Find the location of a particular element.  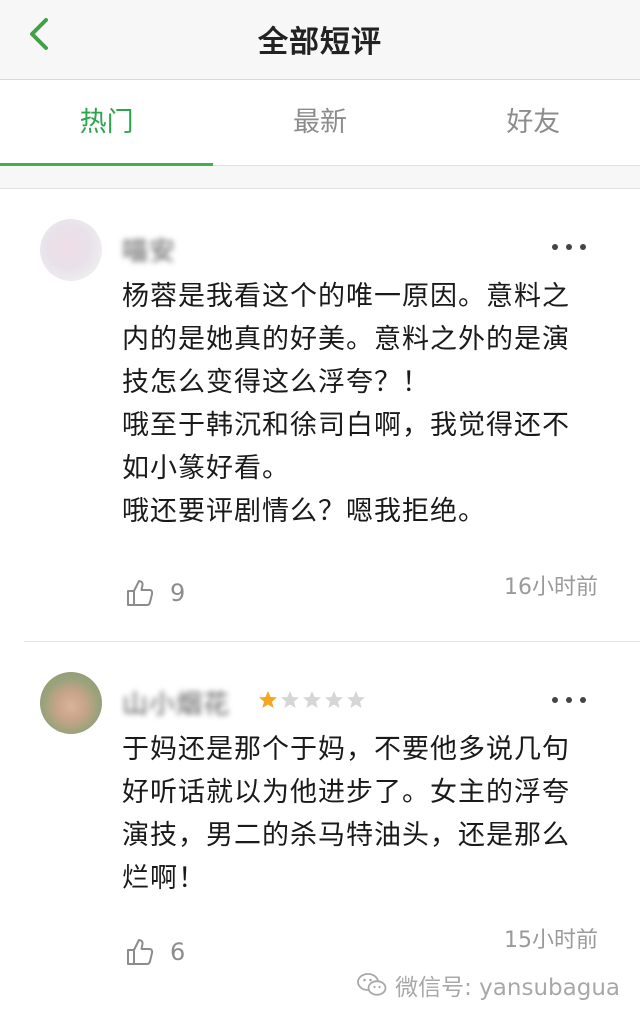

username: 山小烟花 is located at coordinates (176, 702).